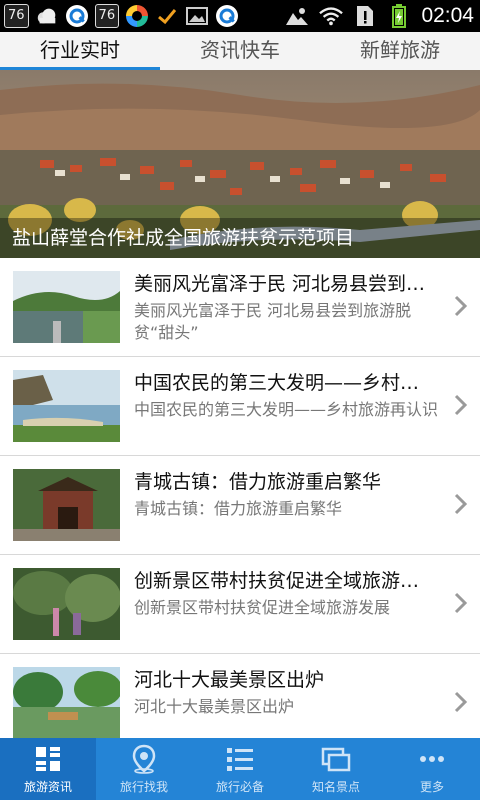 Image resolution: width=480 pixels, height=800 pixels. I want to click on tab-fresh-travel: 新鲜旅游, so click(400, 51).